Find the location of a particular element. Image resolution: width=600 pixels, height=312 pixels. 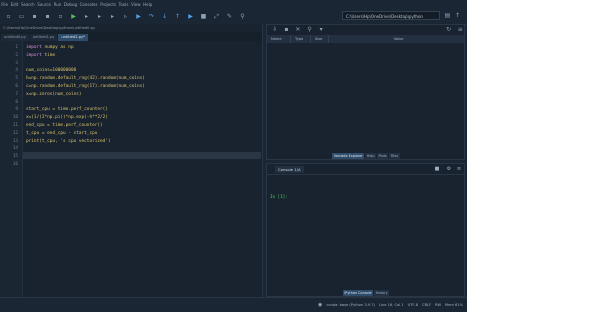

line-number: 11 is located at coordinates (15, 125).